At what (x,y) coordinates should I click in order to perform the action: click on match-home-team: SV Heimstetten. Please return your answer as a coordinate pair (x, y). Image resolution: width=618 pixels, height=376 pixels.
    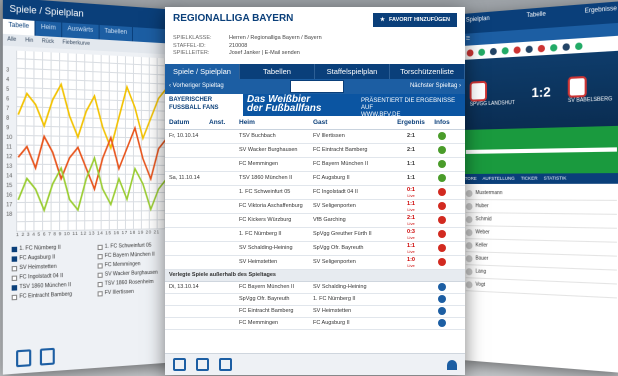
    Looking at the image, I should click on (276, 262).